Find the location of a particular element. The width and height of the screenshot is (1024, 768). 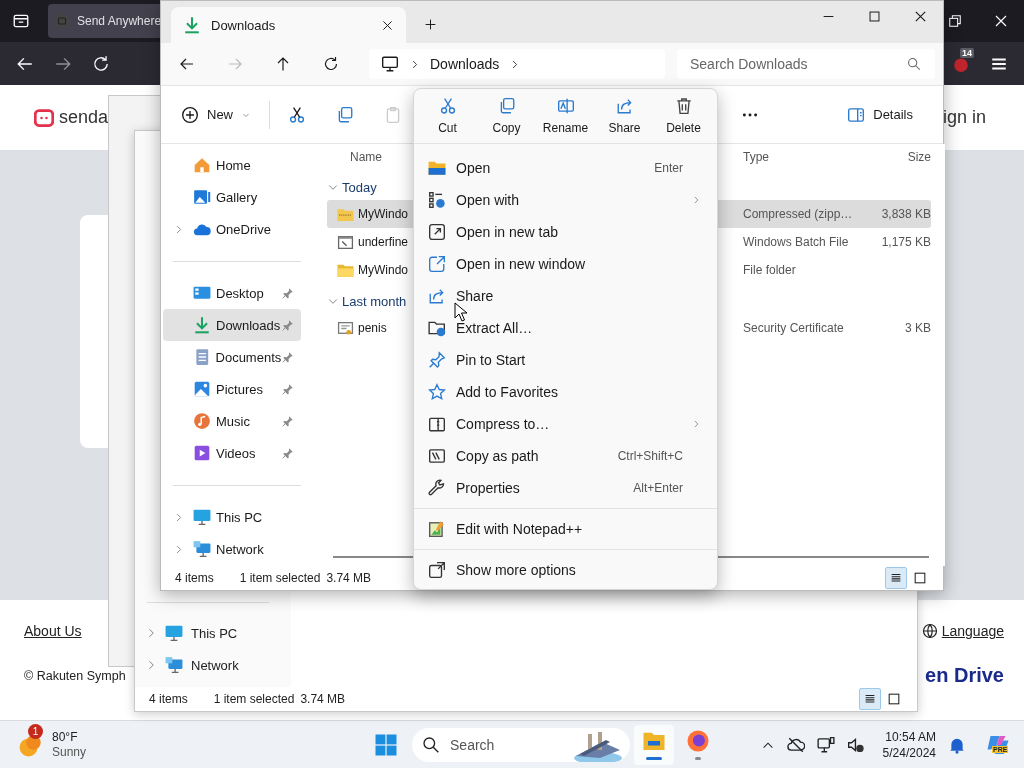

file-name: underfine is located at coordinates (383, 242).